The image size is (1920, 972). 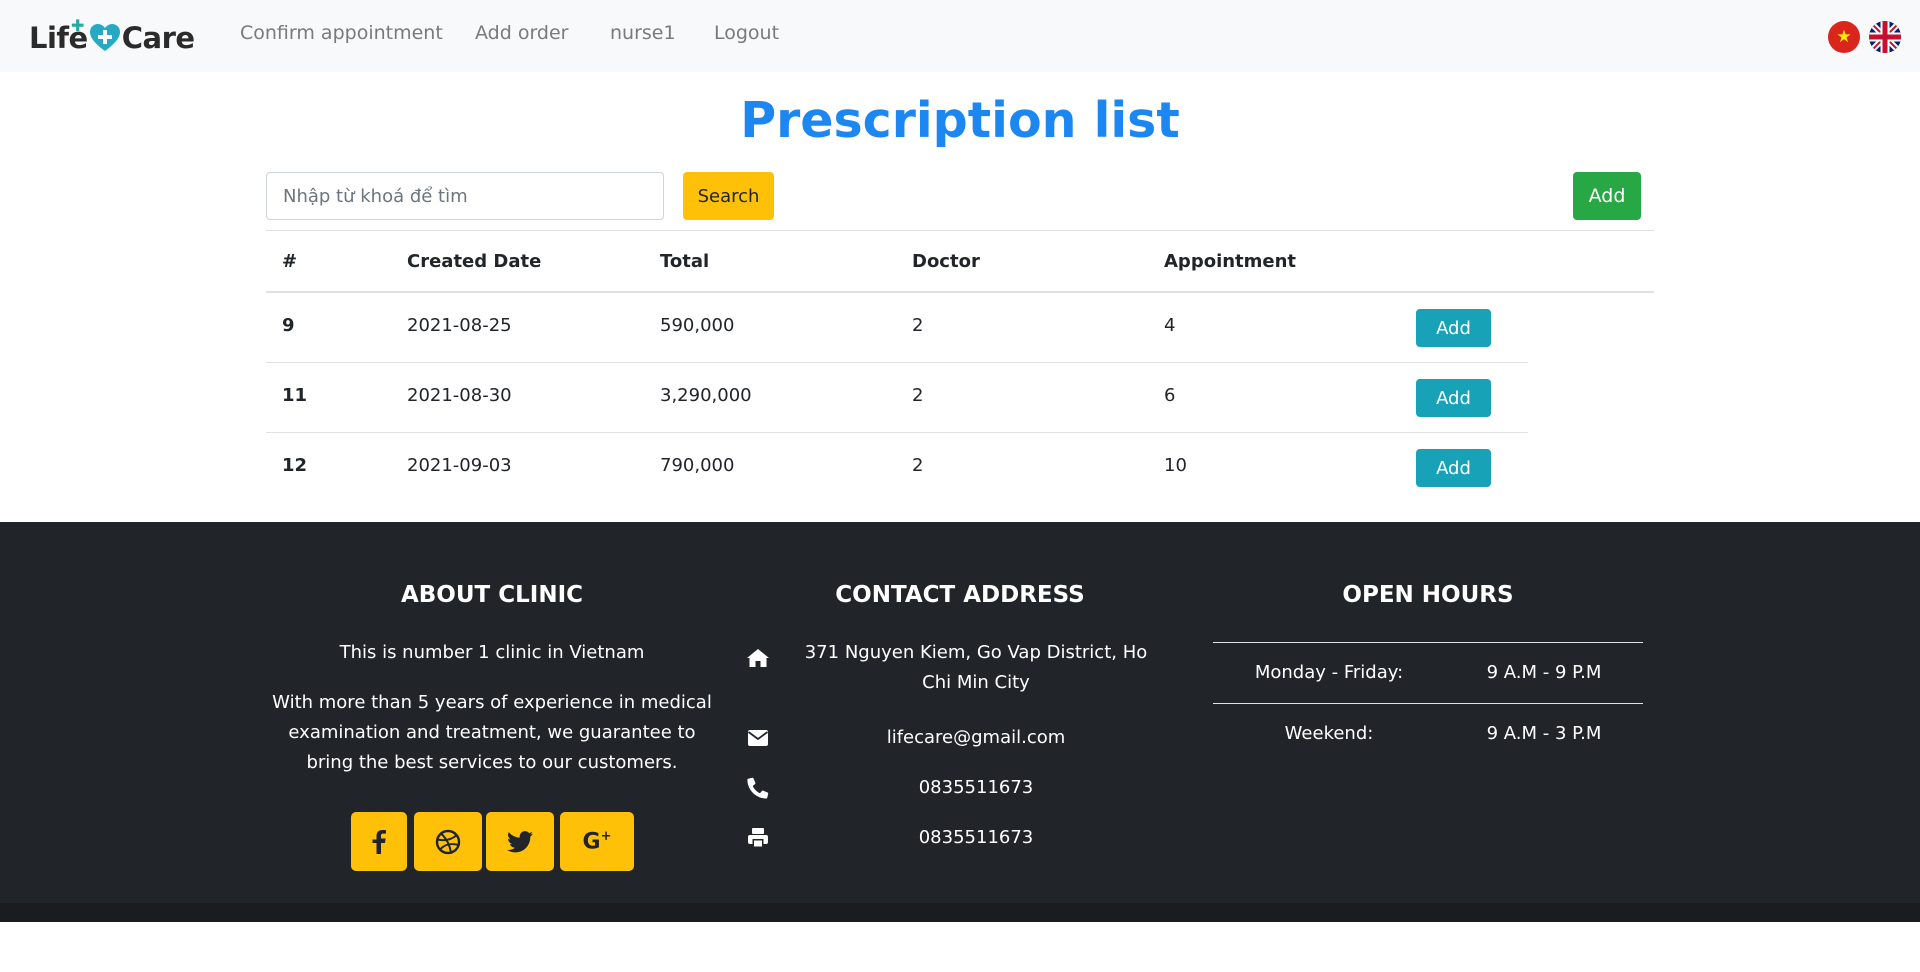 I want to click on sparkle-plus-icon: ✚, so click(x=77, y=25).